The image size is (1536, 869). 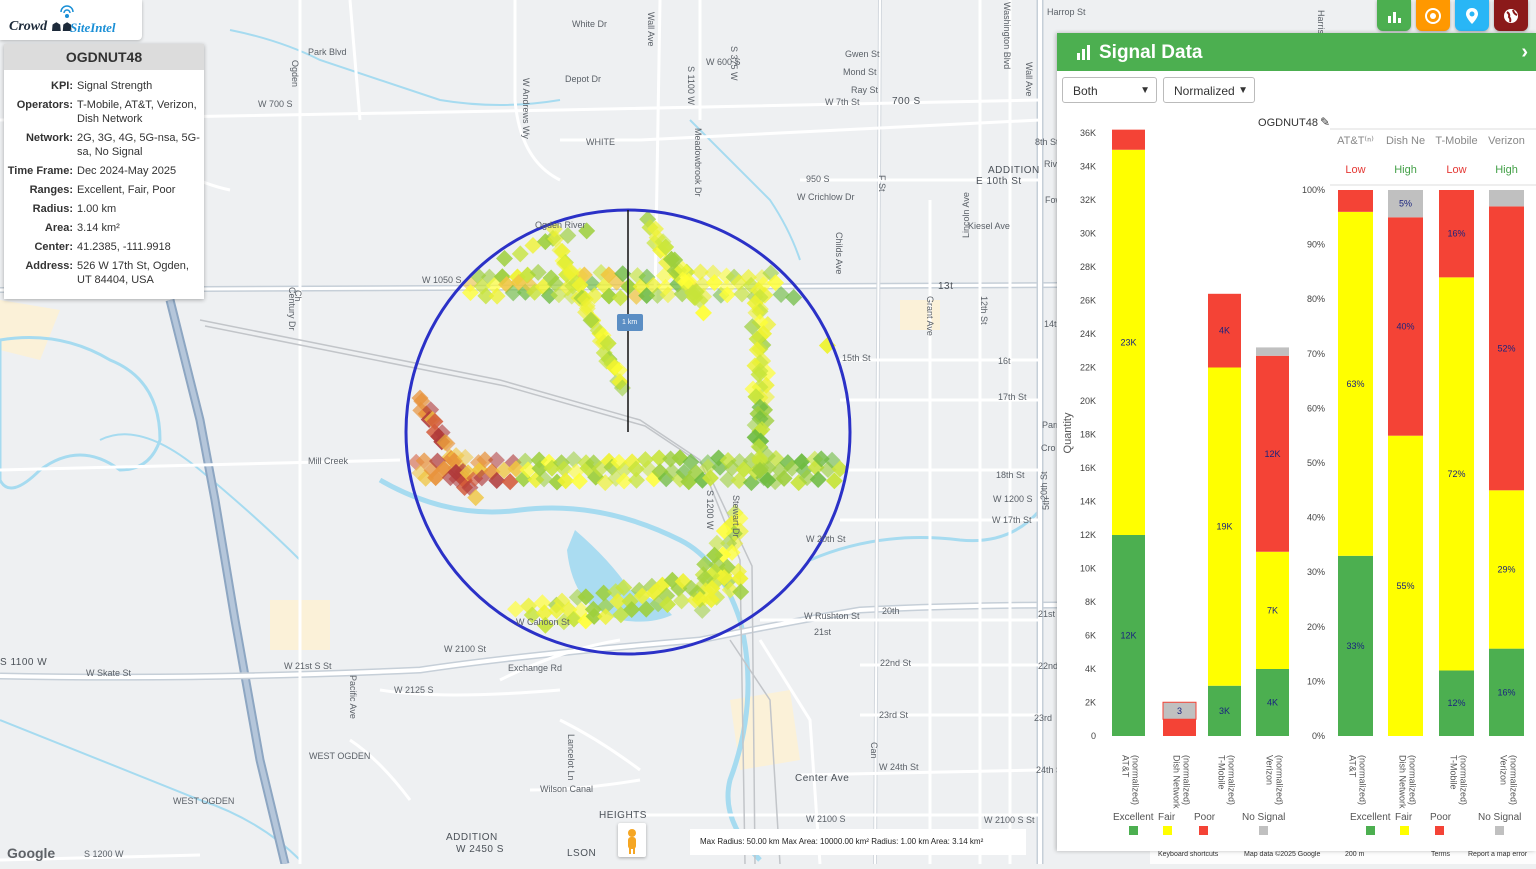 I want to click on street-label: 20th St, so click(x=1044, y=485).